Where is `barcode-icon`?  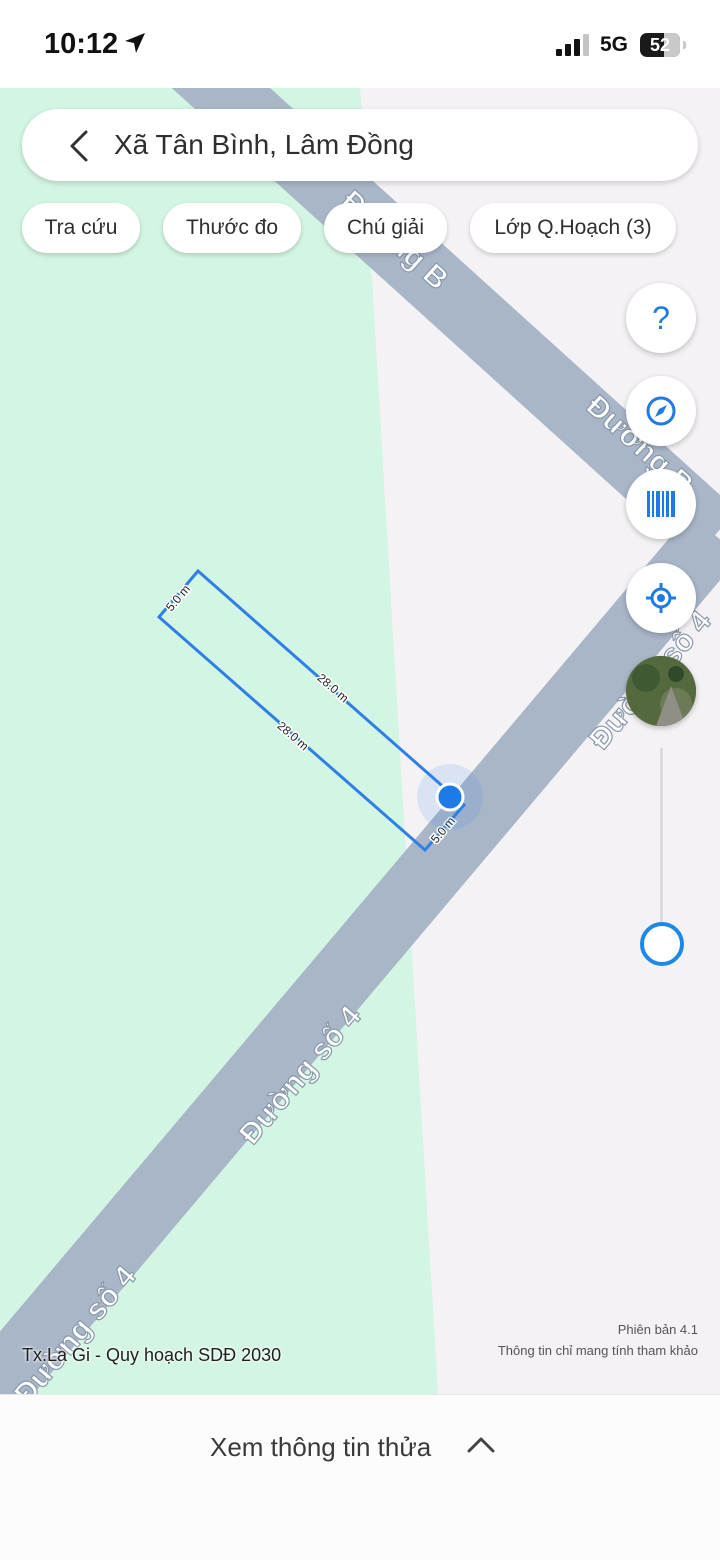
barcode-icon is located at coordinates (661, 504).